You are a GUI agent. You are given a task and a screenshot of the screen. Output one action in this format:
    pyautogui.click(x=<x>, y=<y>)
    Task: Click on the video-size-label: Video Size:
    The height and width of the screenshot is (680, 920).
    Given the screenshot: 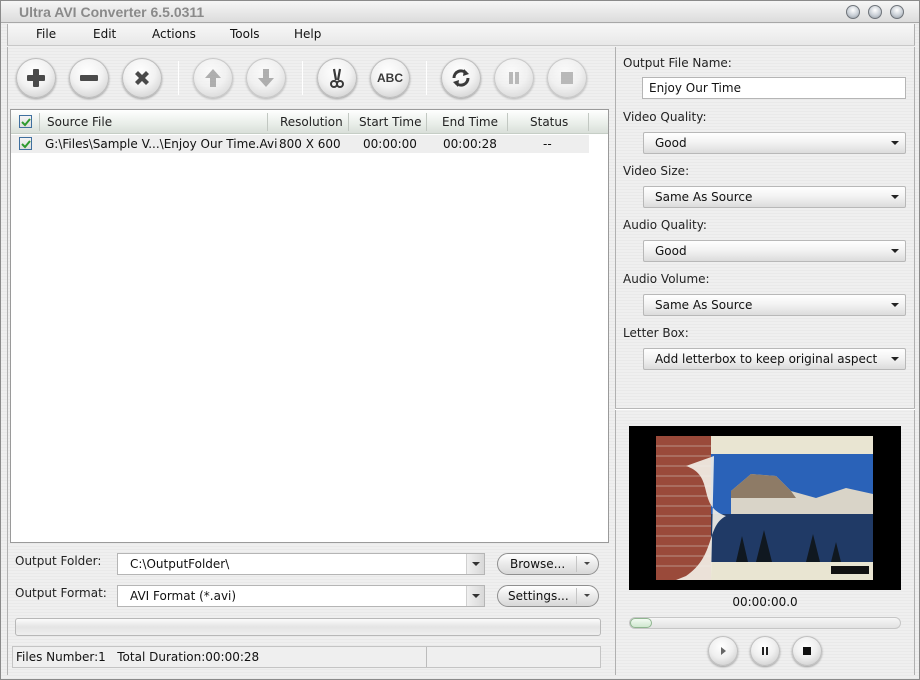 What is the action you would take?
    pyautogui.click(x=656, y=171)
    